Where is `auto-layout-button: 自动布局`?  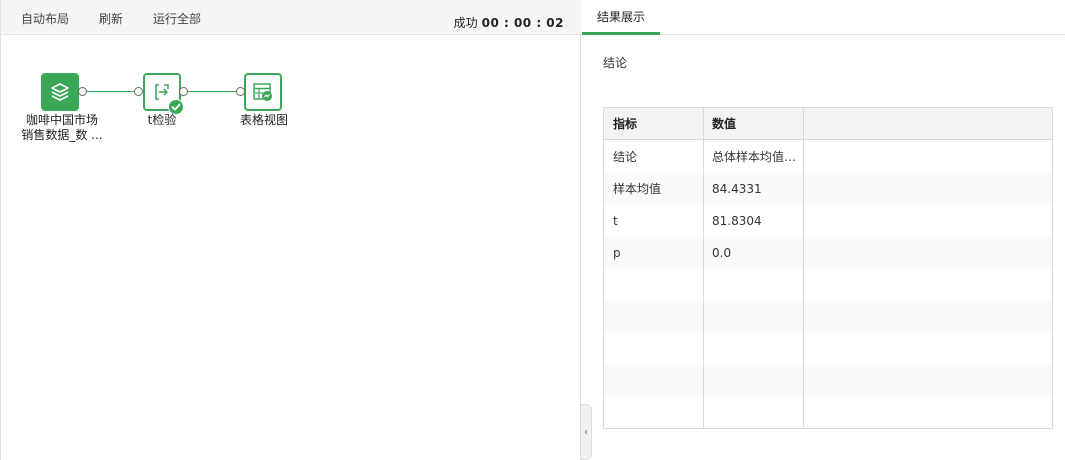 auto-layout-button: 自动布局 is located at coordinates (45, 18).